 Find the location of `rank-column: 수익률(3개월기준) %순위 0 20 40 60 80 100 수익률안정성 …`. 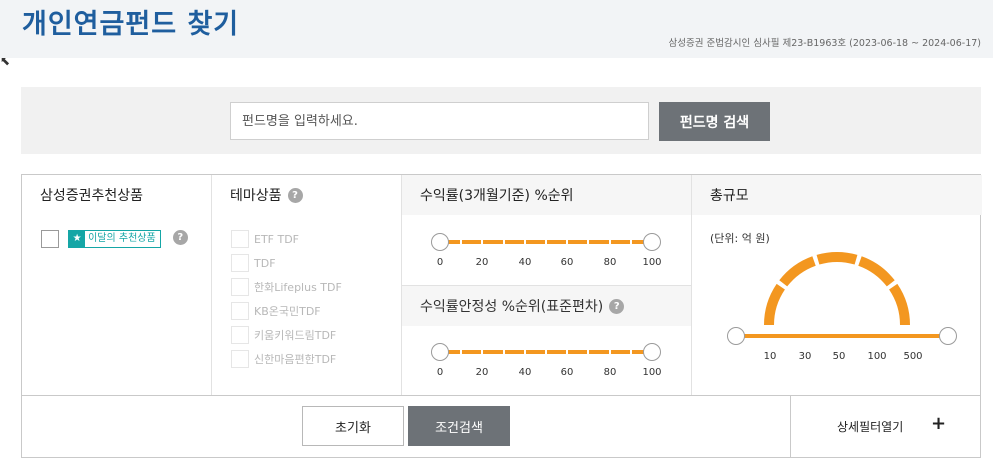

rank-column: 수익률(3개월기준) %순위 0 20 40 60 80 100 수익률안정성 … is located at coordinates (547, 285).